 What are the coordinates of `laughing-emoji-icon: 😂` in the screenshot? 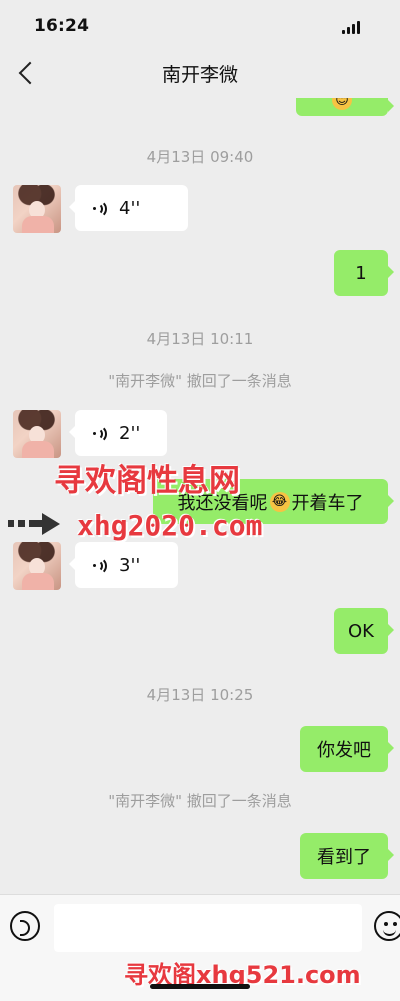 It's located at (279, 501).